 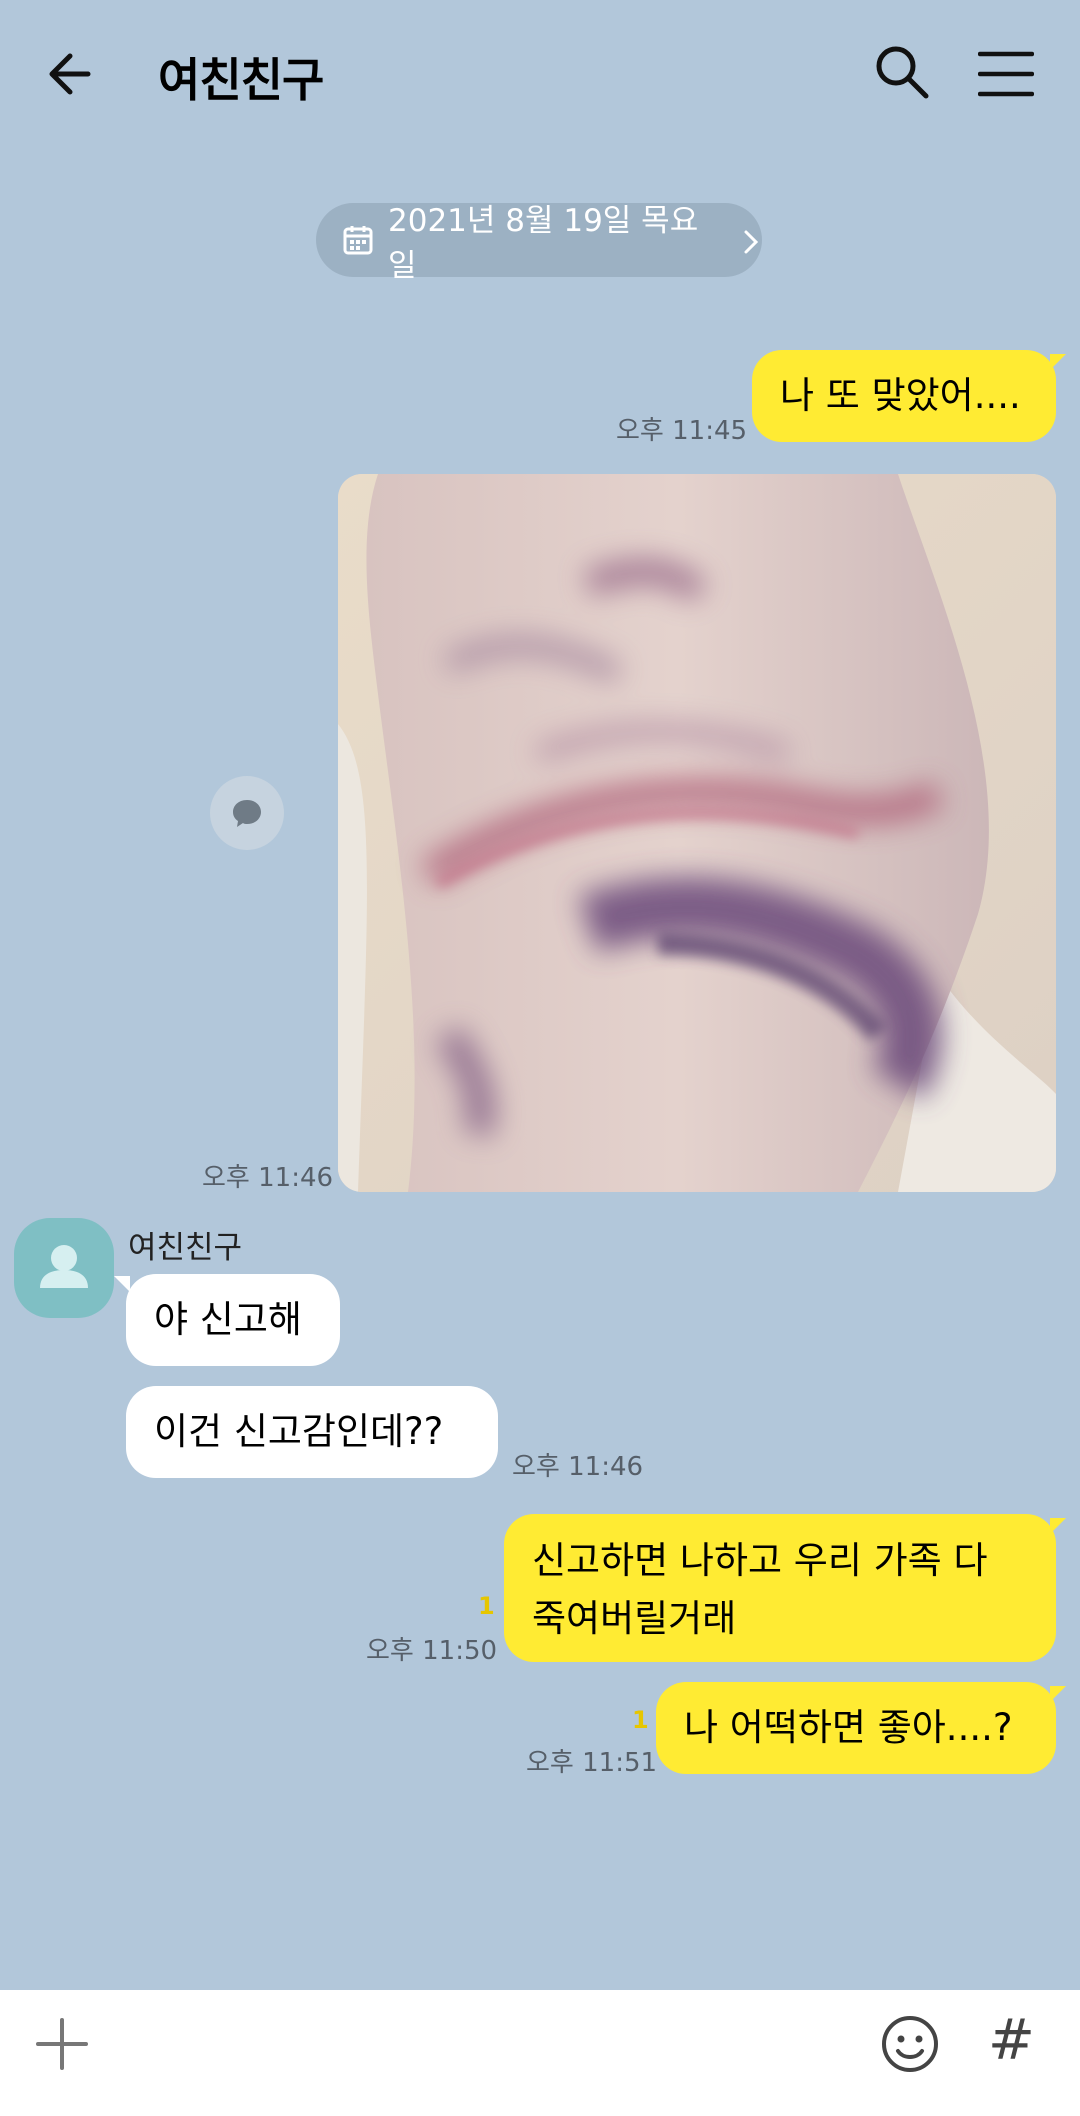 What do you see at coordinates (62, 2044) in the screenshot?
I see `plus-icon` at bounding box center [62, 2044].